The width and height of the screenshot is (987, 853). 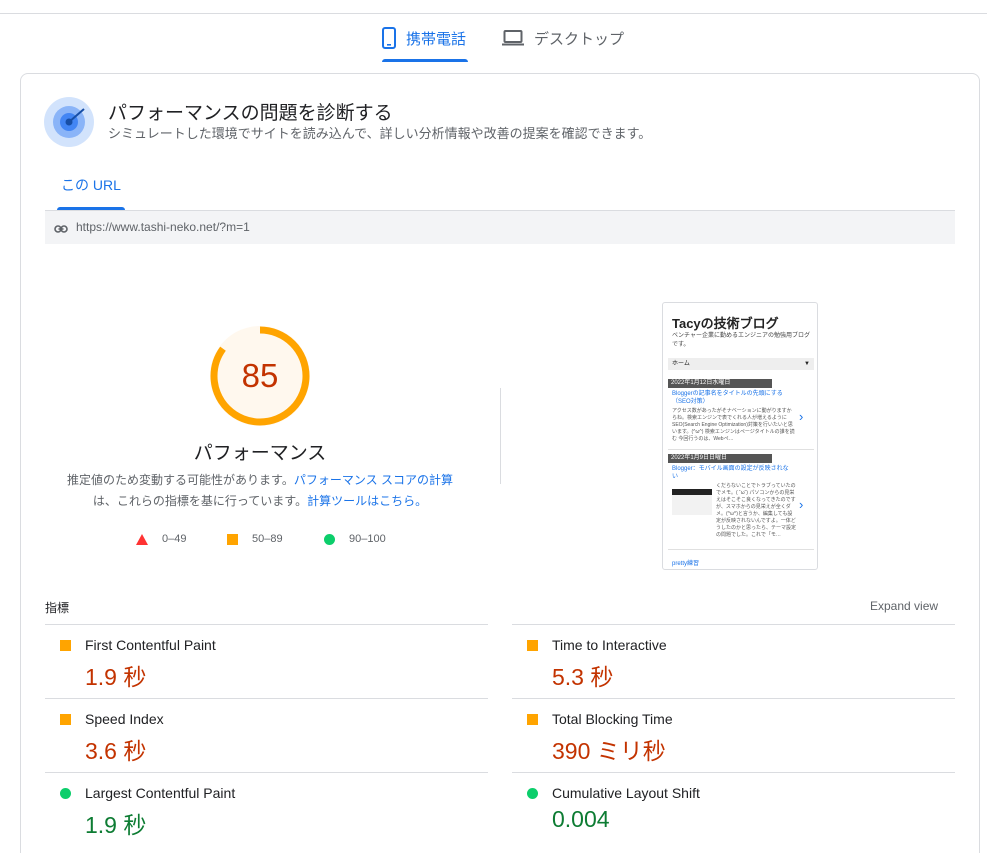 I want to click on tested-url: https://www.tashi-neko.net/?m=1, so click(x=163, y=227).